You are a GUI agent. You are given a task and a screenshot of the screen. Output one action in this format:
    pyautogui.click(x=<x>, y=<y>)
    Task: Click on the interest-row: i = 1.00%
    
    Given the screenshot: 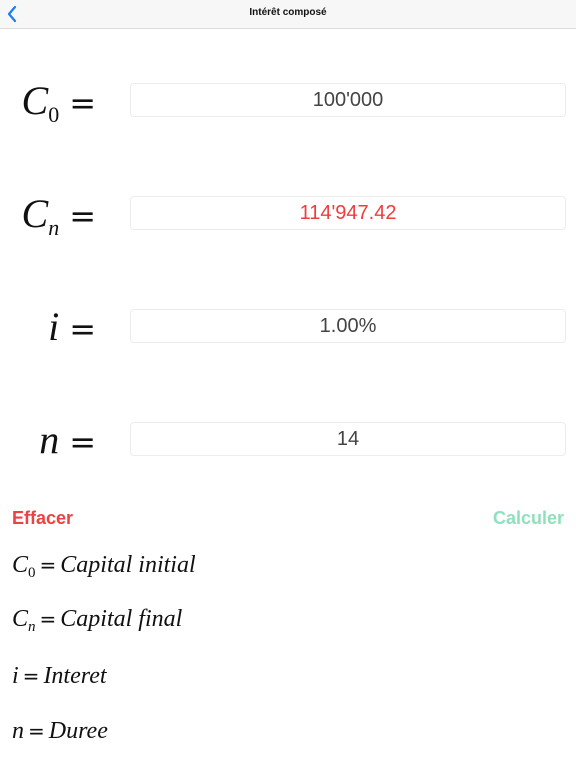 What is the action you would take?
    pyautogui.click(x=288, y=325)
    